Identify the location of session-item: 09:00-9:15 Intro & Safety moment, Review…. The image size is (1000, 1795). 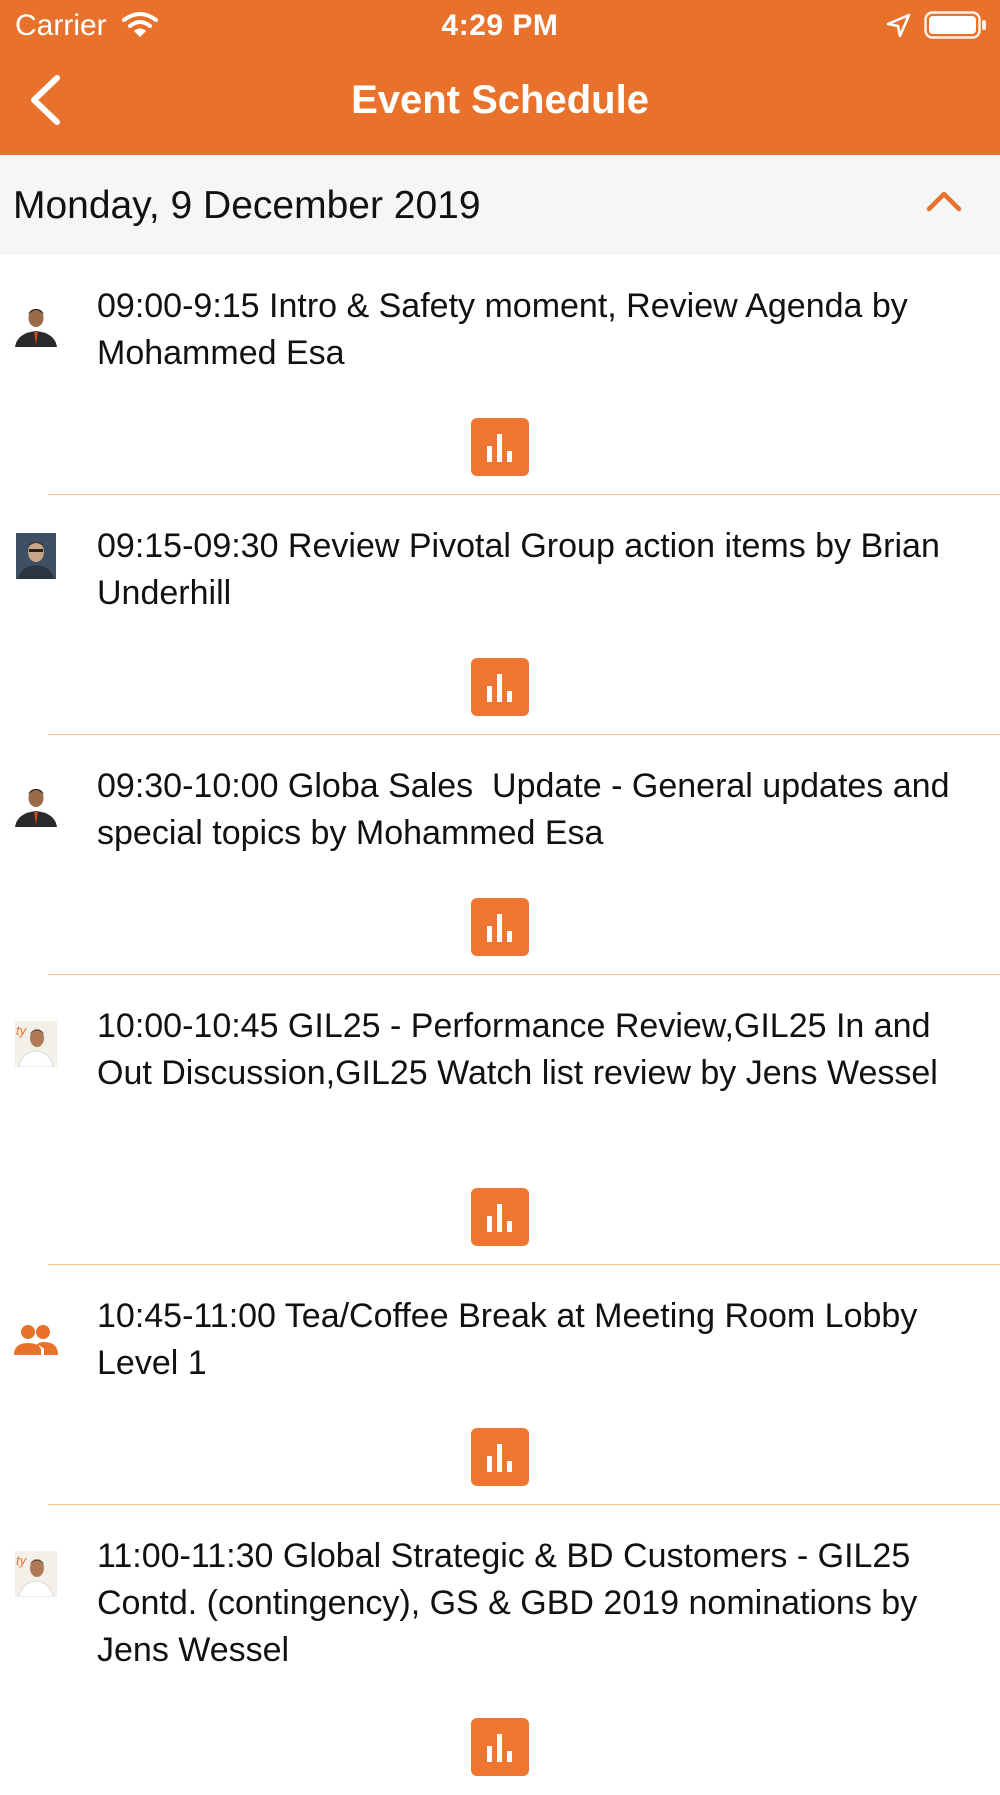
(500, 375).